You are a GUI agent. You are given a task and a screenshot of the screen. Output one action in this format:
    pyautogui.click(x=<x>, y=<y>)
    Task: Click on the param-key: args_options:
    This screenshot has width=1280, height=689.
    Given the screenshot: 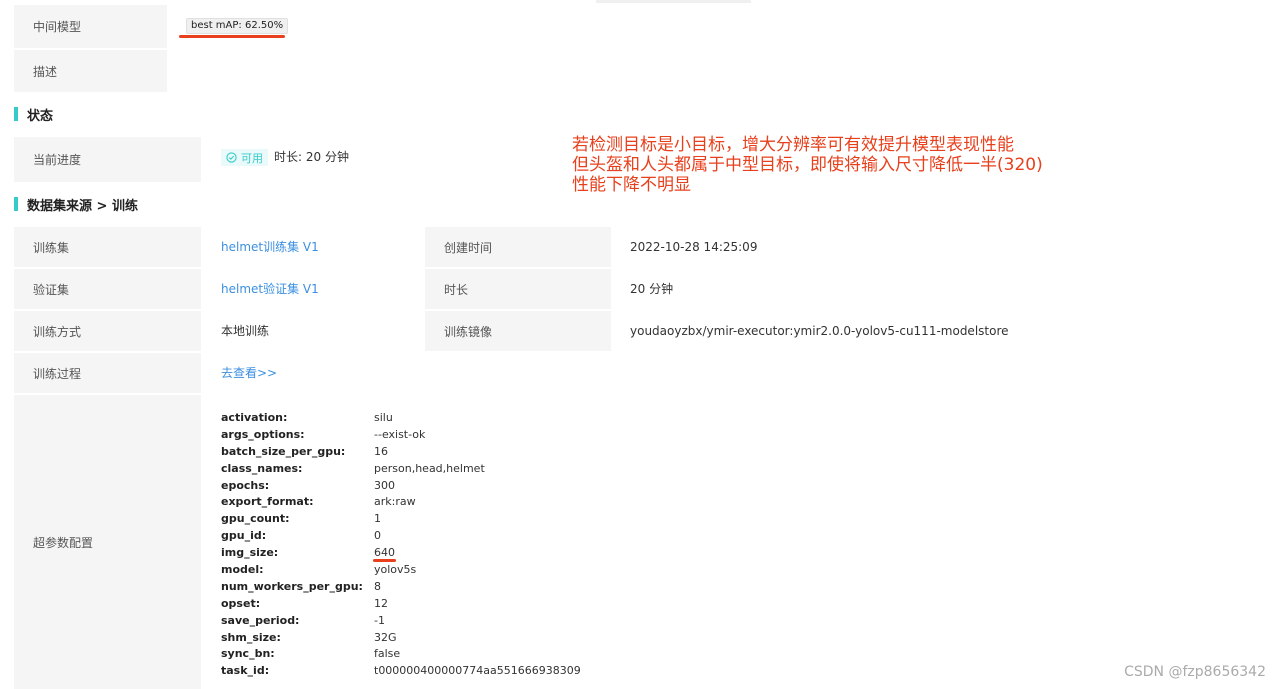 What is the action you would take?
    pyautogui.click(x=263, y=434)
    